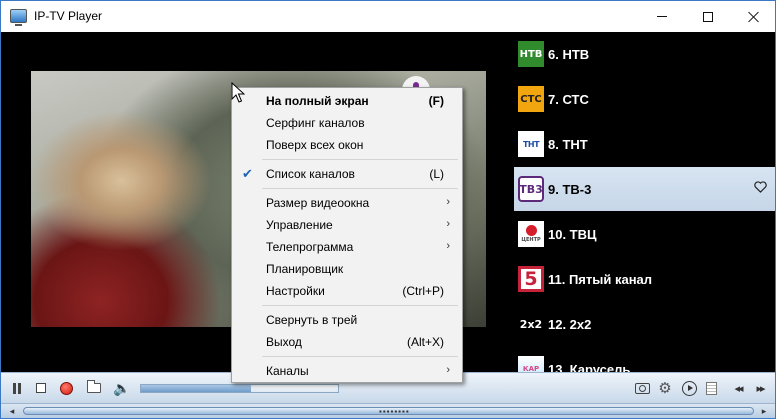  Describe the element at coordinates (531, 240) in the screenshot. I see `tvc-logo-caption: ЦЕНТР` at that location.